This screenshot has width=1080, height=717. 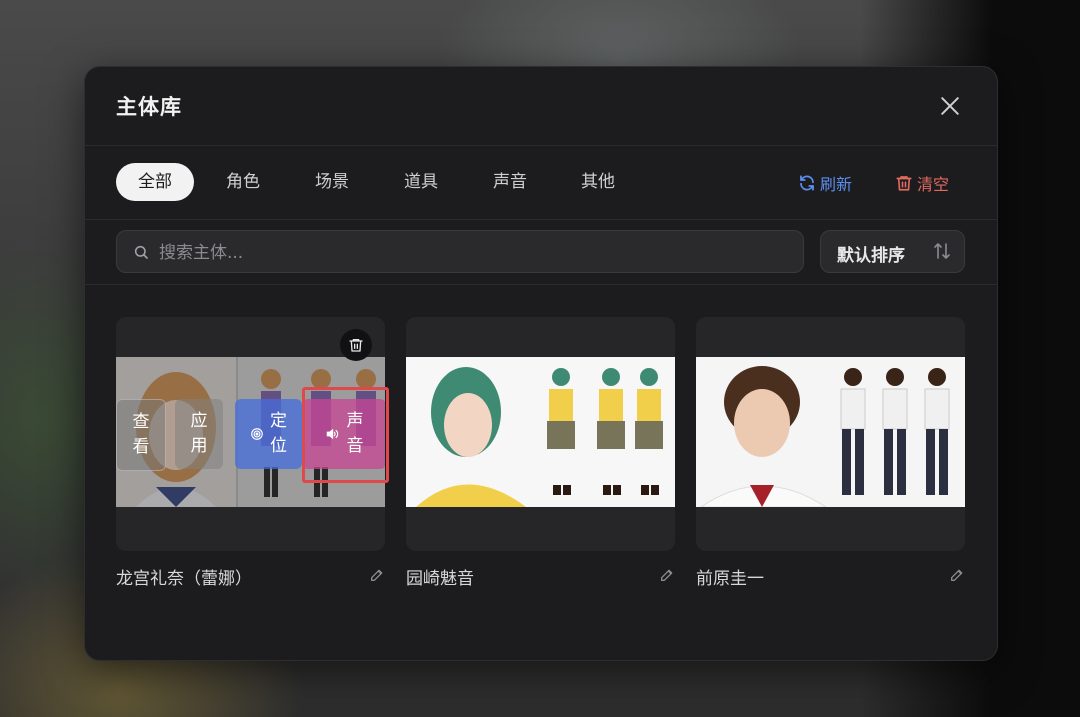 What do you see at coordinates (141, 435) in the screenshot?
I see `view-button: 查 看` at bounding box center [141, 435].